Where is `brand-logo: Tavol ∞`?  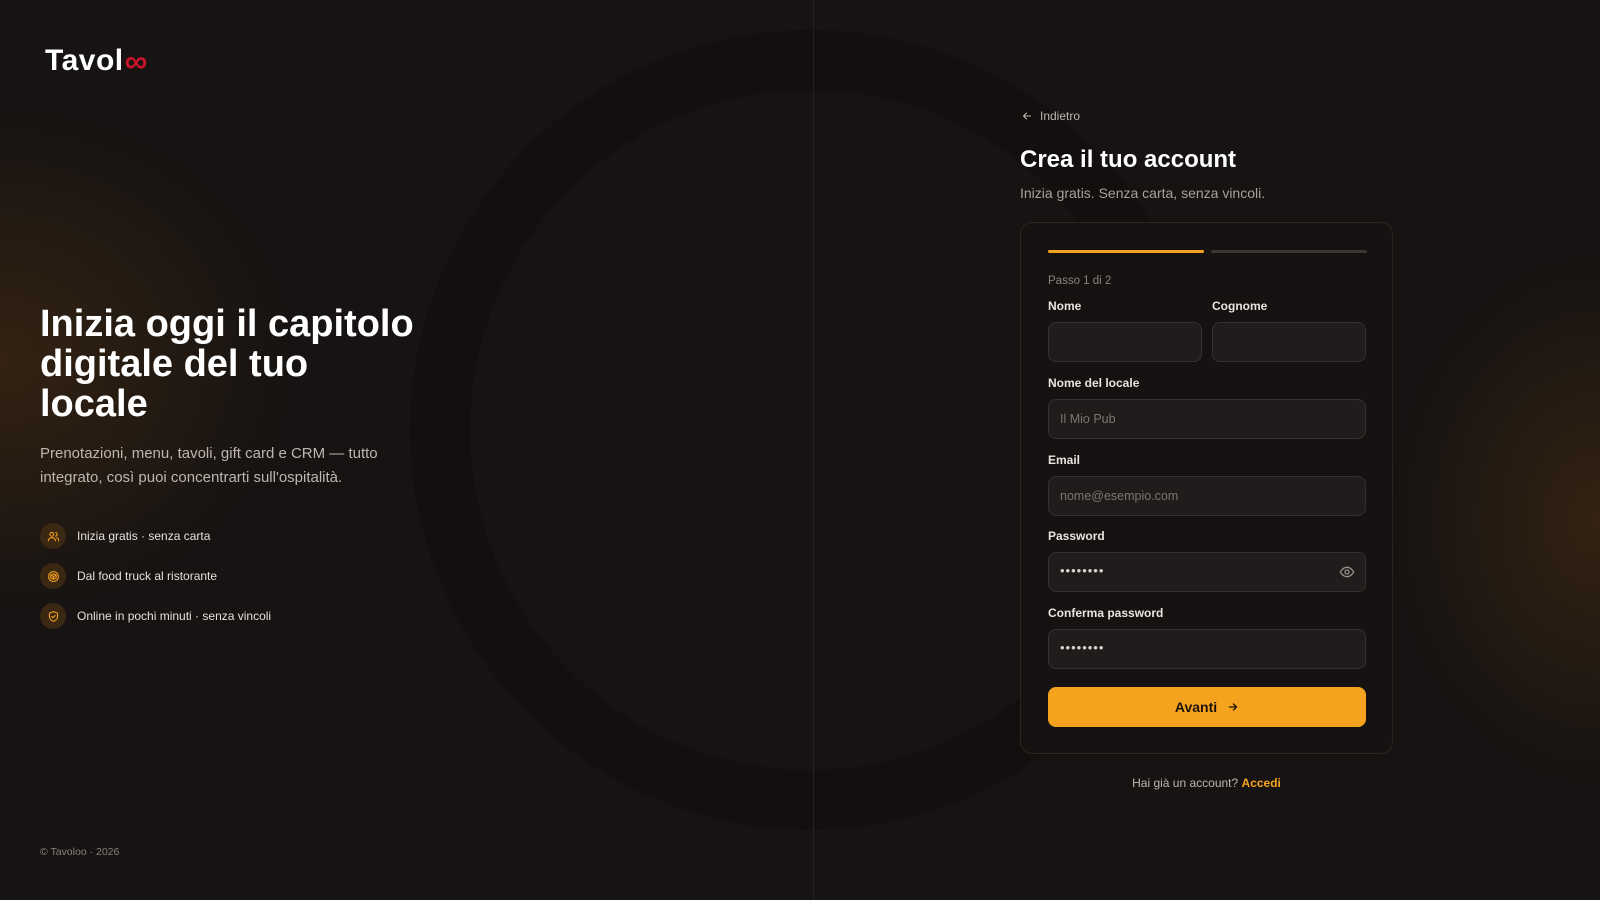 brand-logo: Tavol ∞ is located at coordinates (96, 61).